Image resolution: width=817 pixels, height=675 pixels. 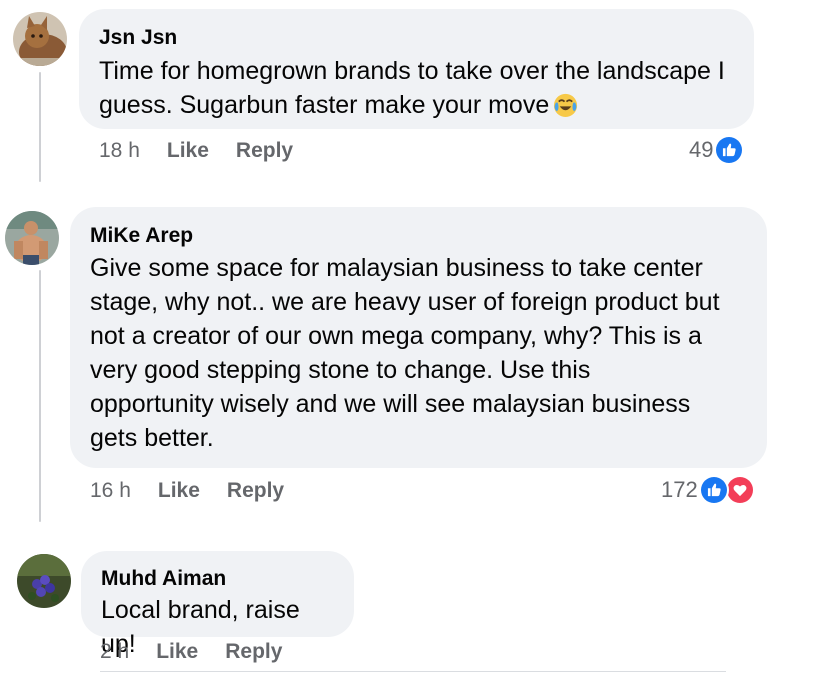 What do you see at coordinates (217, 578) in the screenshot?
I see `comment-author: Muhd Aiman` at bounding box center [217, 578].